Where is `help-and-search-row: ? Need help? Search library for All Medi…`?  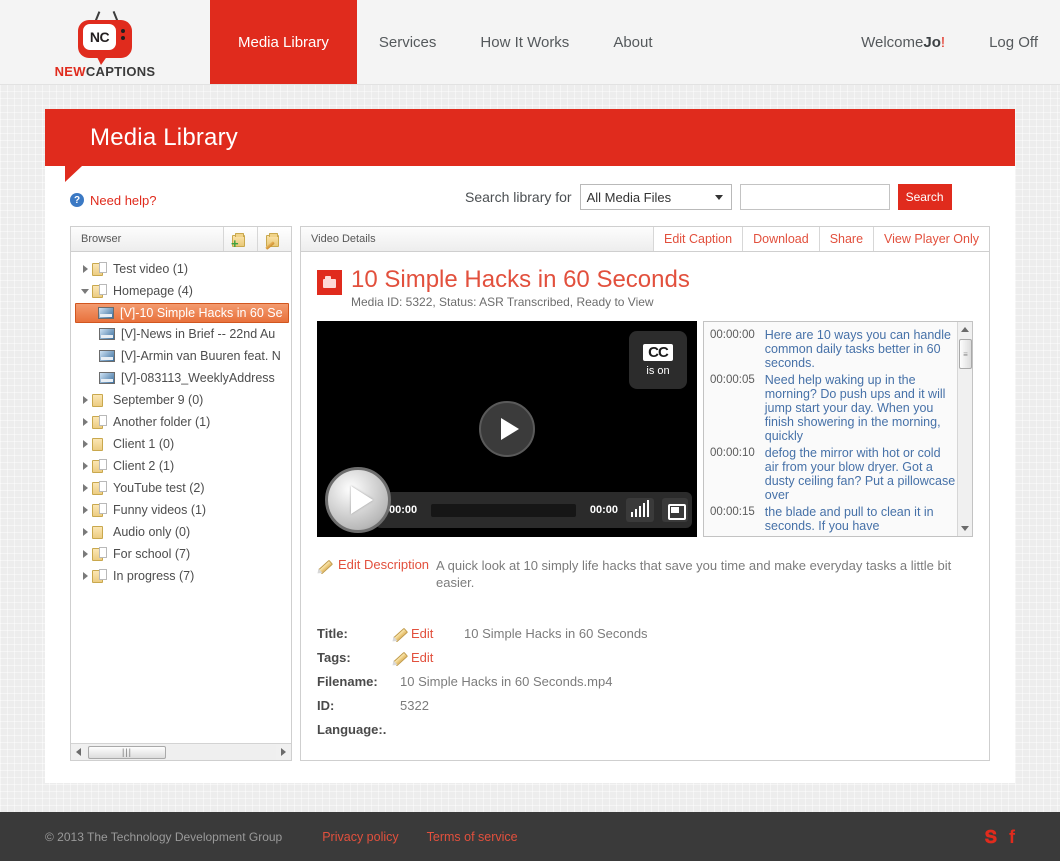
help-and-search-row: ? Need help? Search library for All Medi… is located at coordinates (530, 200).